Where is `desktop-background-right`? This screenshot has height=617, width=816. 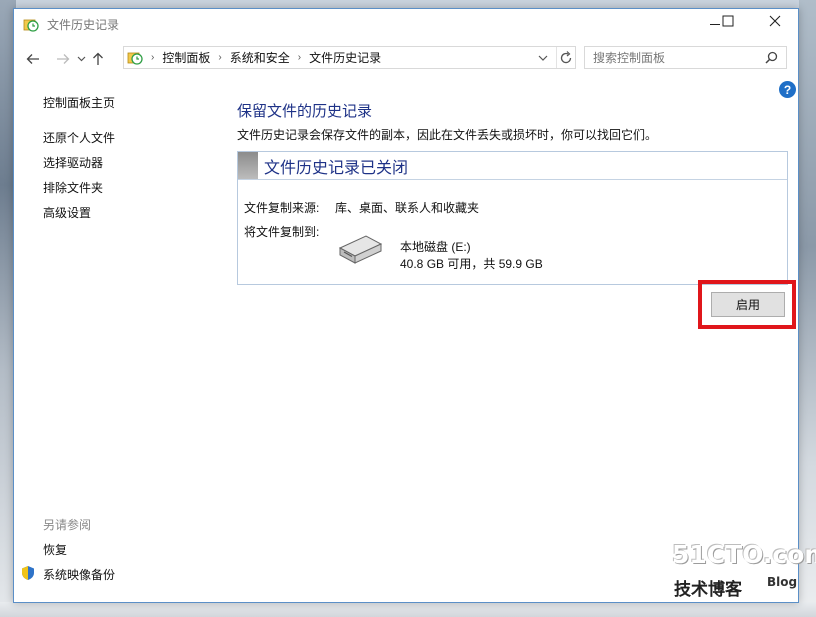
desktop-background-right is located at coordinates (807, 308).